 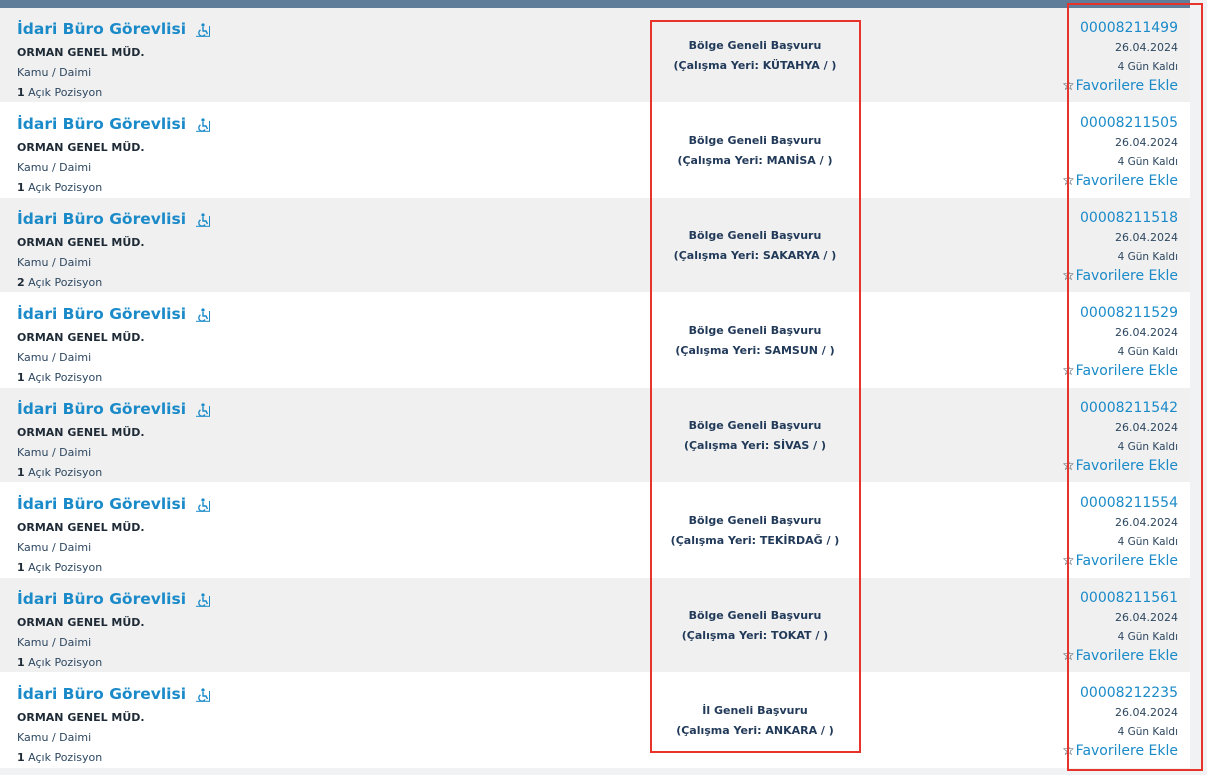 I want to click on listing-number-link: 00008211561, so click(x=1120, y=598).